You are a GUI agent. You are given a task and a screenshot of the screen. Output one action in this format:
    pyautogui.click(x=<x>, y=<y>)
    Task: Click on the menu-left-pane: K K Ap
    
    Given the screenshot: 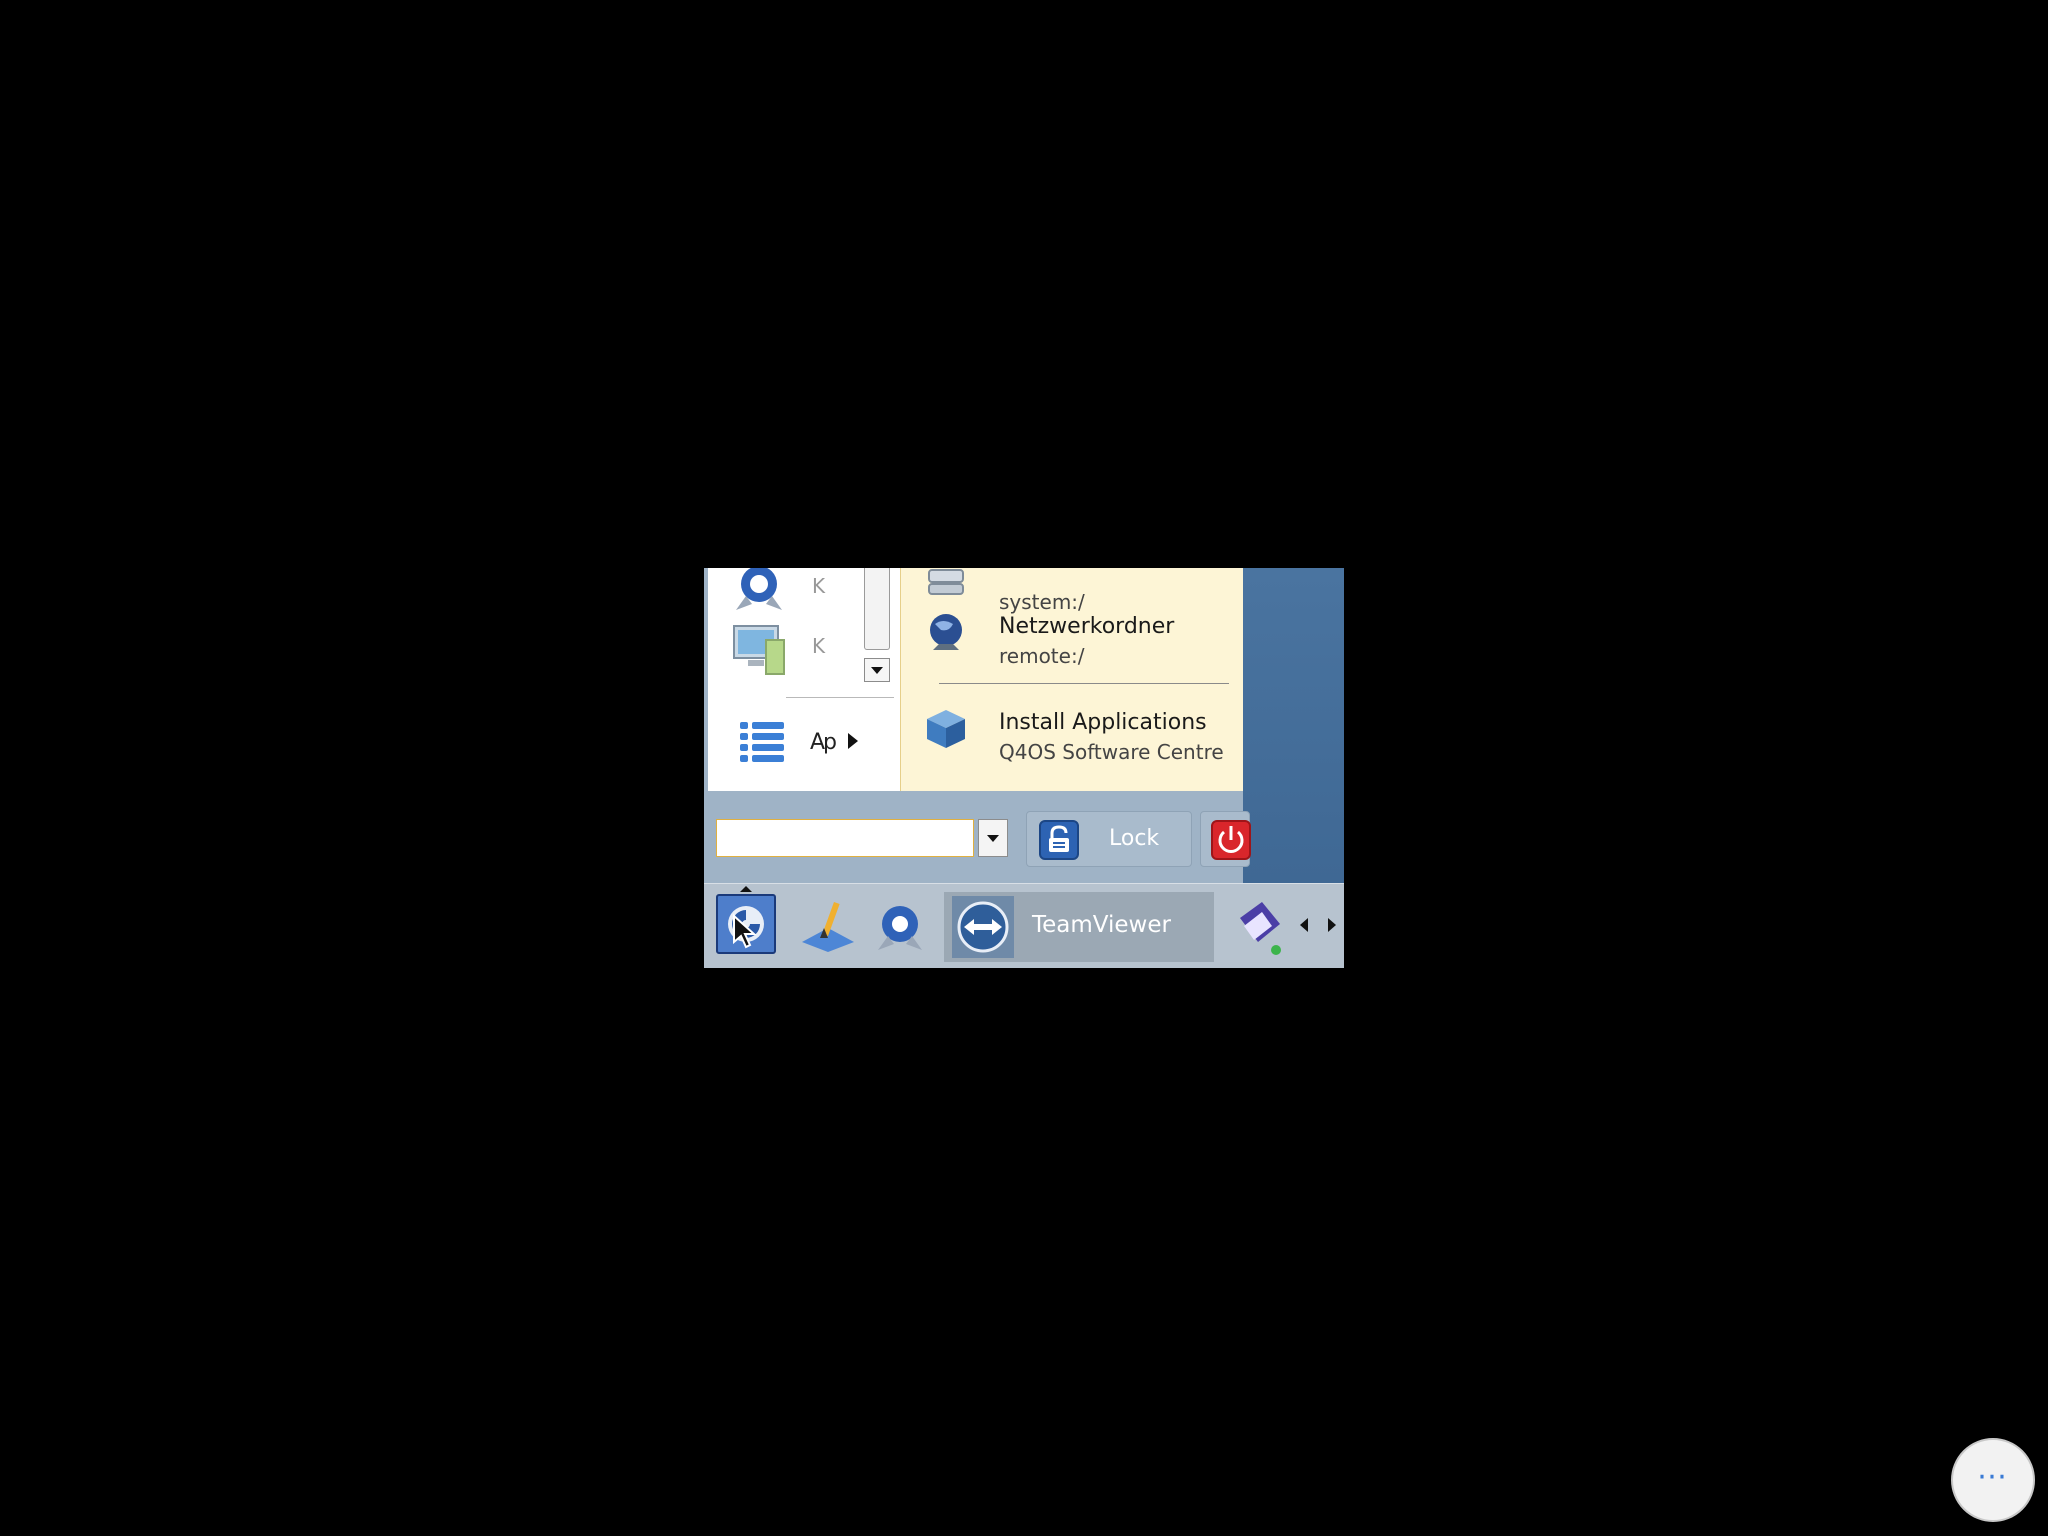 What is the action you would take?
    pyautogui.click(x=804, y=679)
    